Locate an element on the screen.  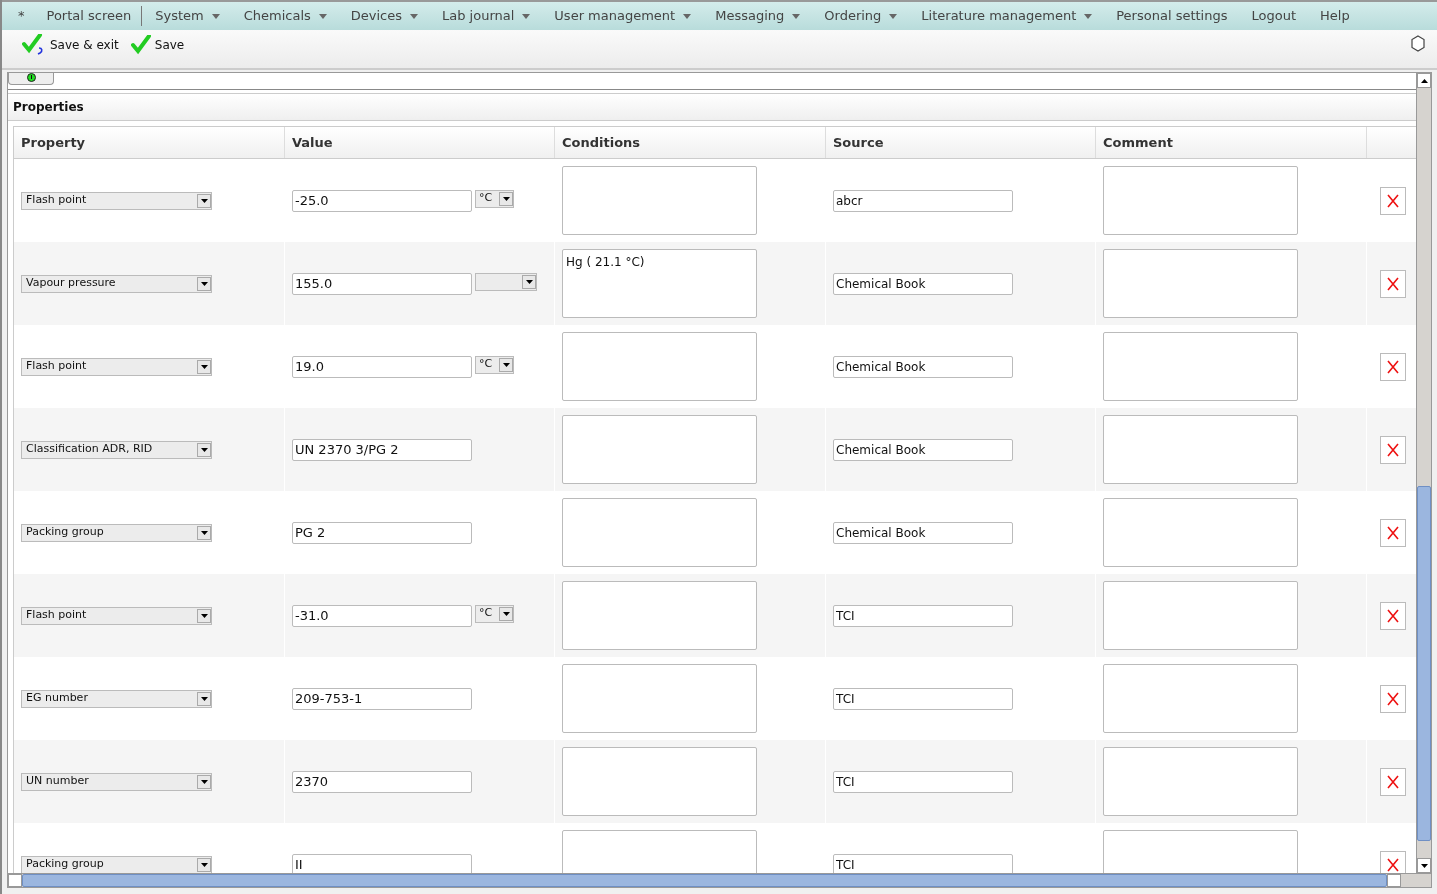
checkmark-icon is located at coordinates (140, 45).